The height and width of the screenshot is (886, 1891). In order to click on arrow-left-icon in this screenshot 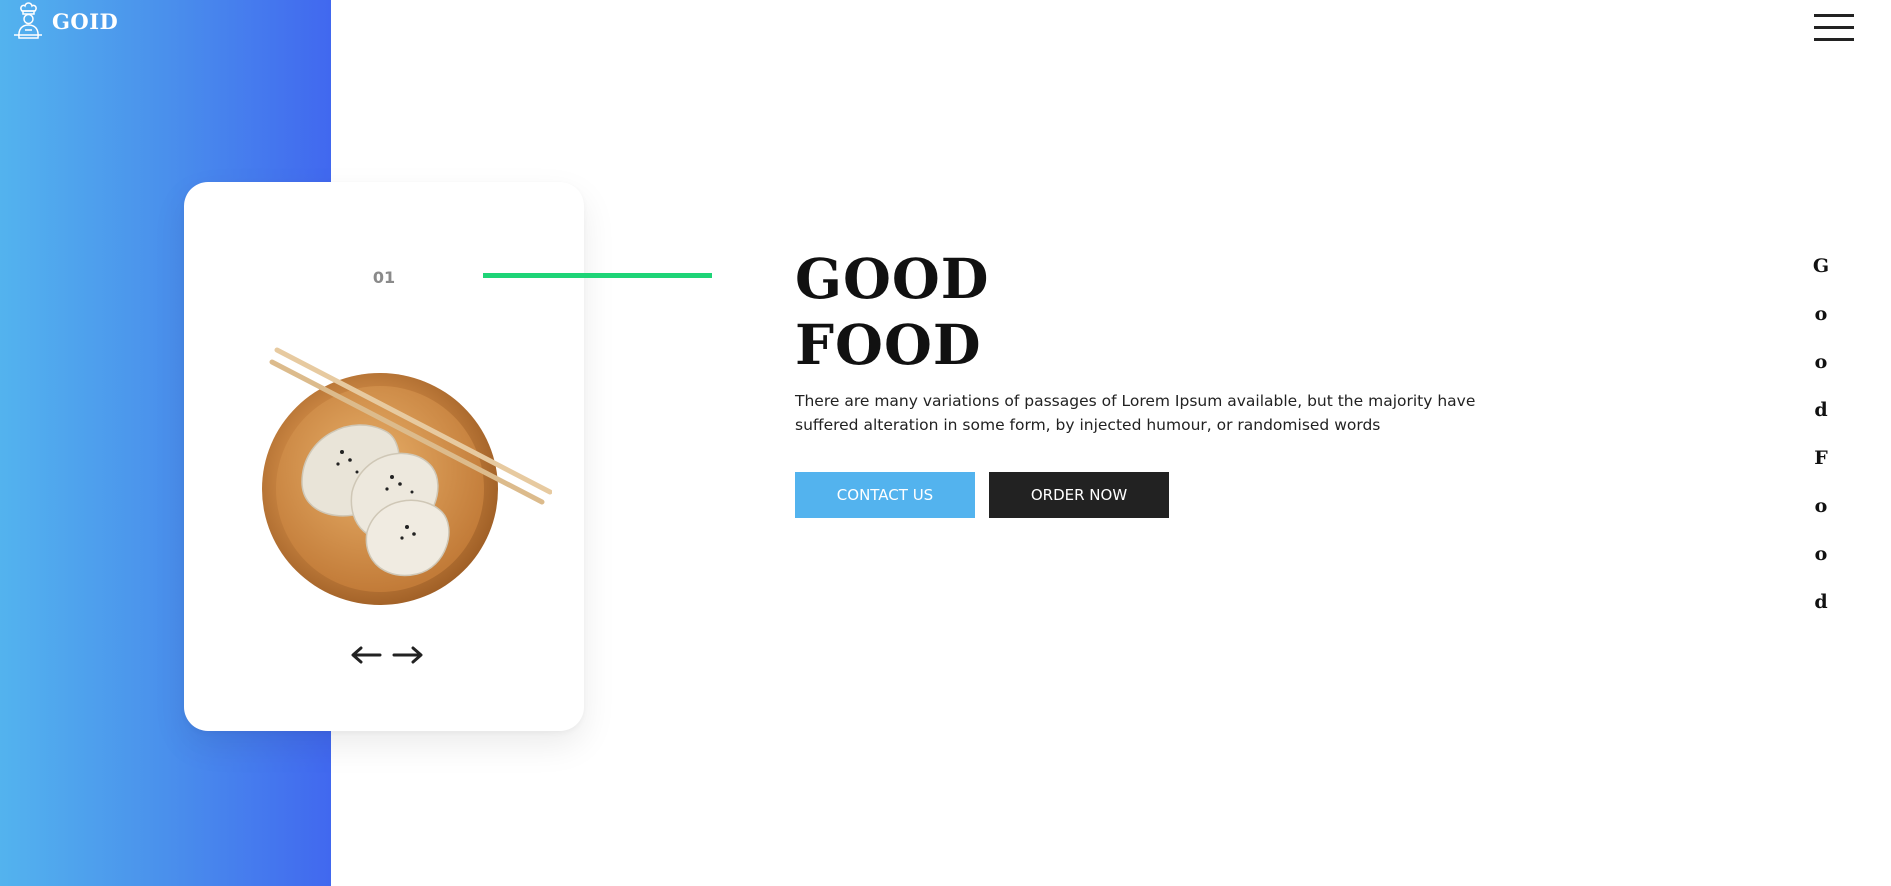, I will do `click(366, 655)`.